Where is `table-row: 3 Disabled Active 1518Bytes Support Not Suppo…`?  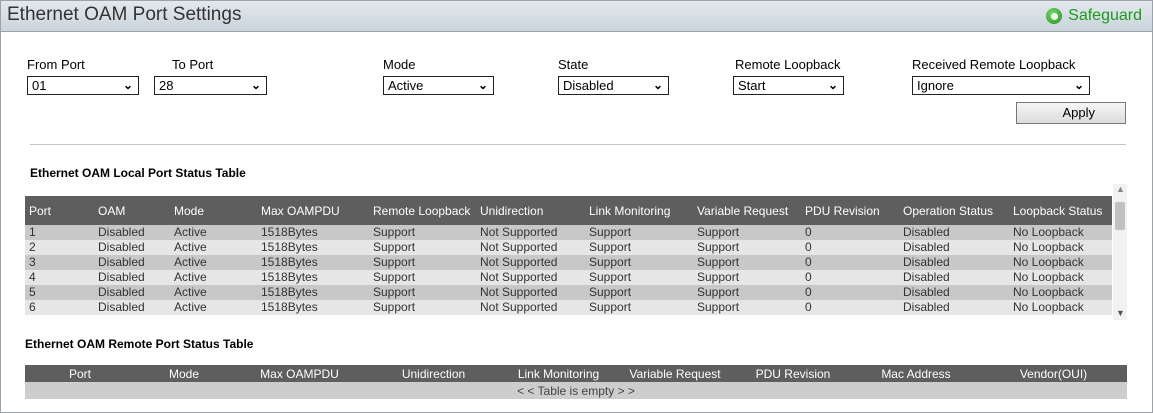 table-row: 3 Disabled Active 1518Bytes Support Not Suppo… is located at coordinates (568, 262).